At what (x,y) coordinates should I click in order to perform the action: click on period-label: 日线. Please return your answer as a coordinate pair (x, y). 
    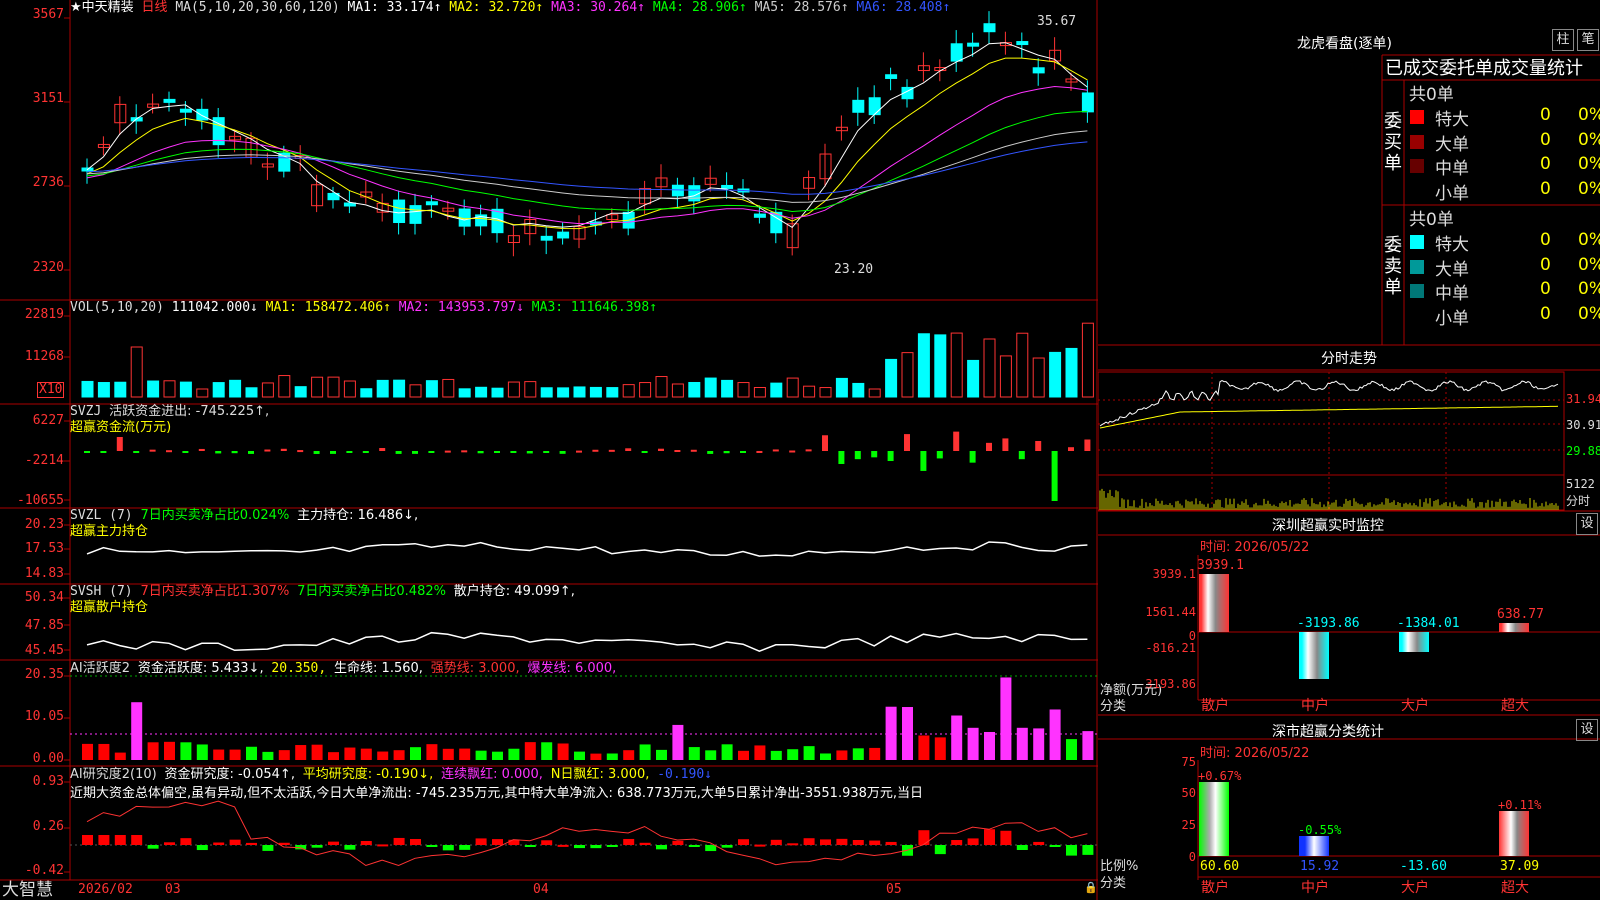
    Looking at the image, I should click on (154, 7).